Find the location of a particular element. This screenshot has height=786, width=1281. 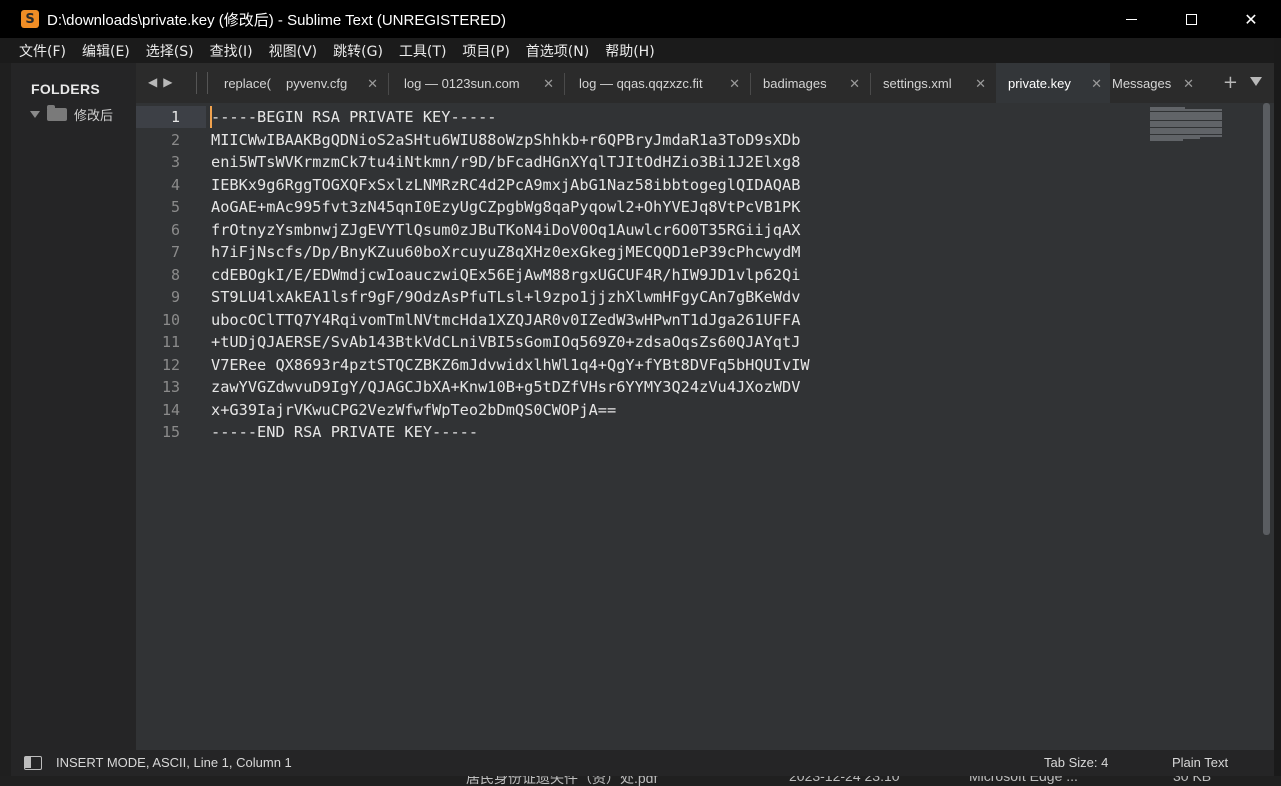

background-file-date: 2023-12-24 23:10 is located at coordinates (844, 780).